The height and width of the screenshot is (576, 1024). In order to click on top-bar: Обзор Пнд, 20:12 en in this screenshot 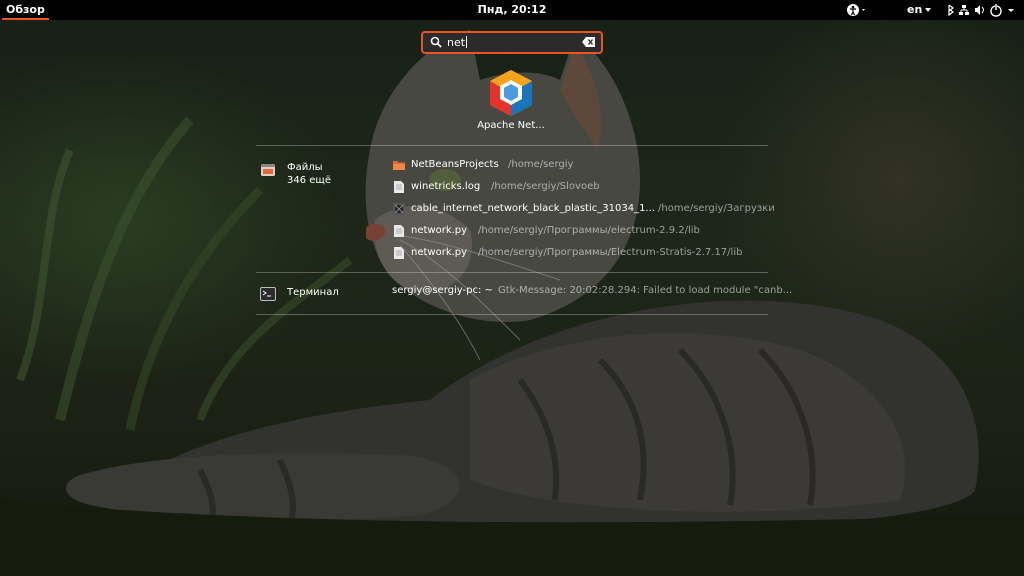, I will do `click(512, 10)`.